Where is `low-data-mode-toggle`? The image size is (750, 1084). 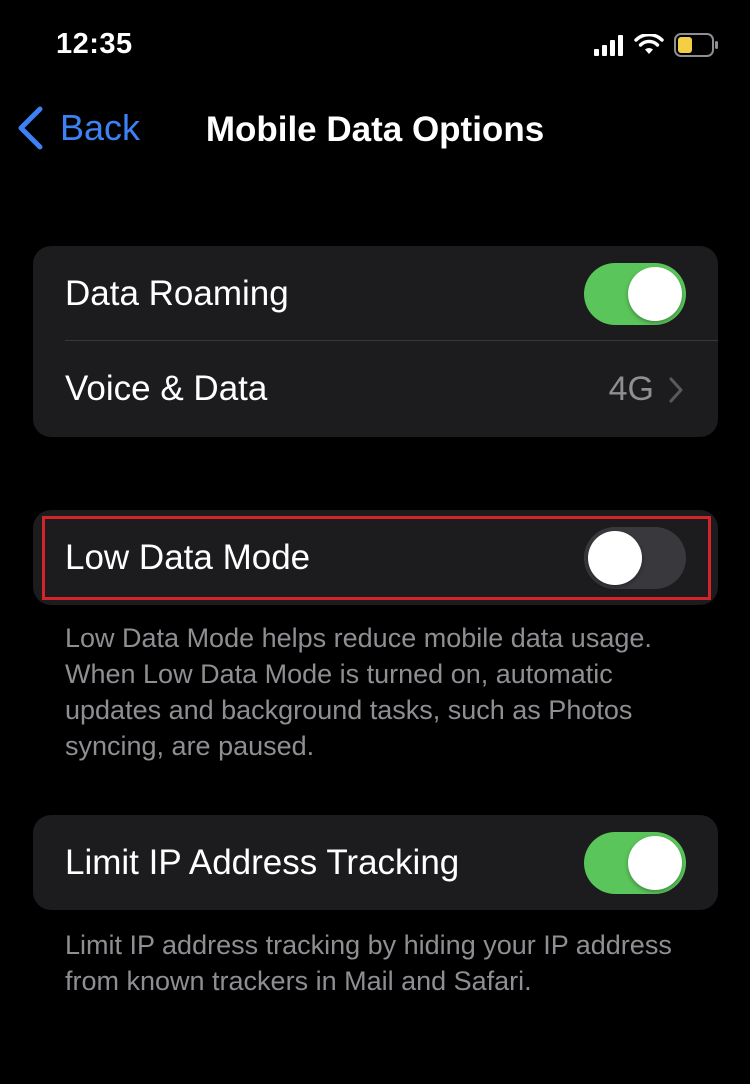
low-data-mode-toggle is located at coordinates (635, 557).